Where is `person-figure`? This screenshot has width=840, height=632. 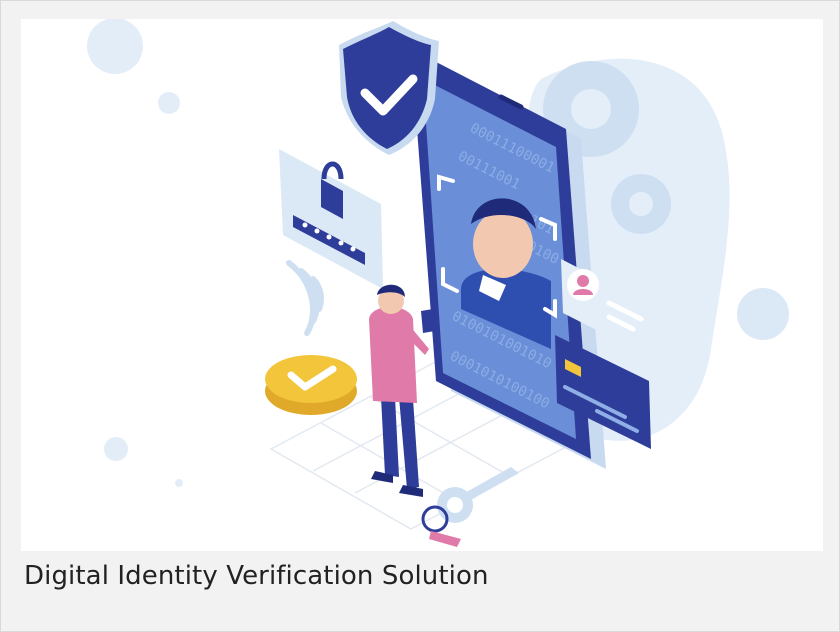
person-figure is located at coordinates (402, 390).